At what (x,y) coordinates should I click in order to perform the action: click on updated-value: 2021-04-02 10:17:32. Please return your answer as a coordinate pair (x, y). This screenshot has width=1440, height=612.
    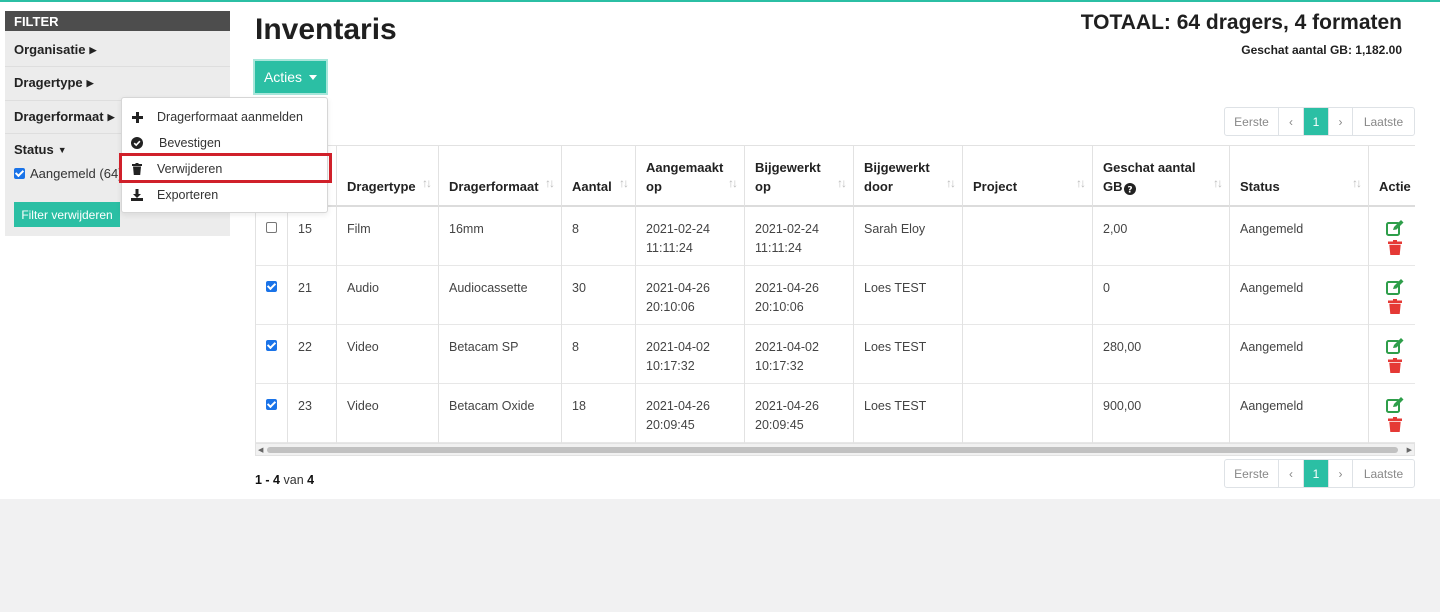
    Looking at the image, I should click on (787, 356).